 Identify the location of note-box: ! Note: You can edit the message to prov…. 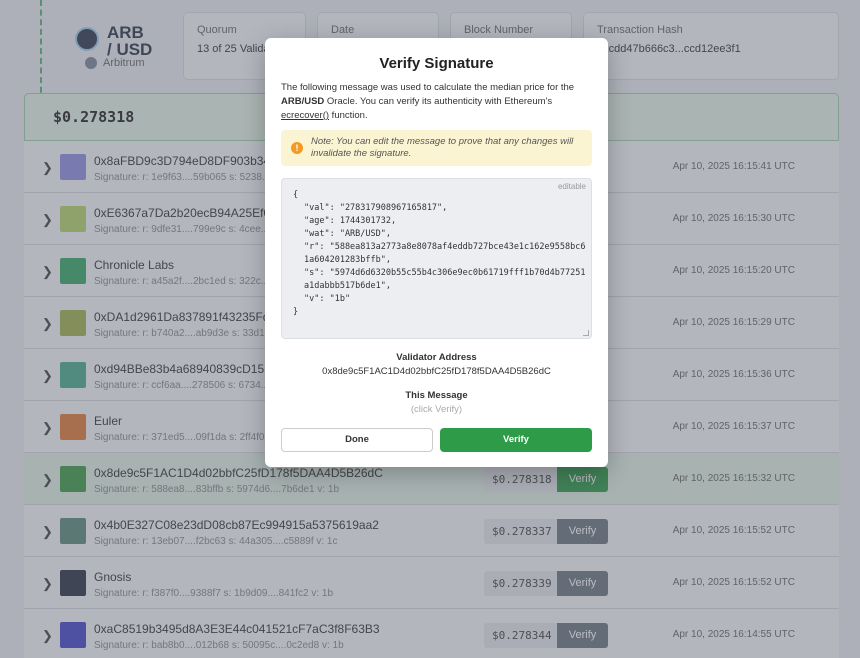
(436, 148).